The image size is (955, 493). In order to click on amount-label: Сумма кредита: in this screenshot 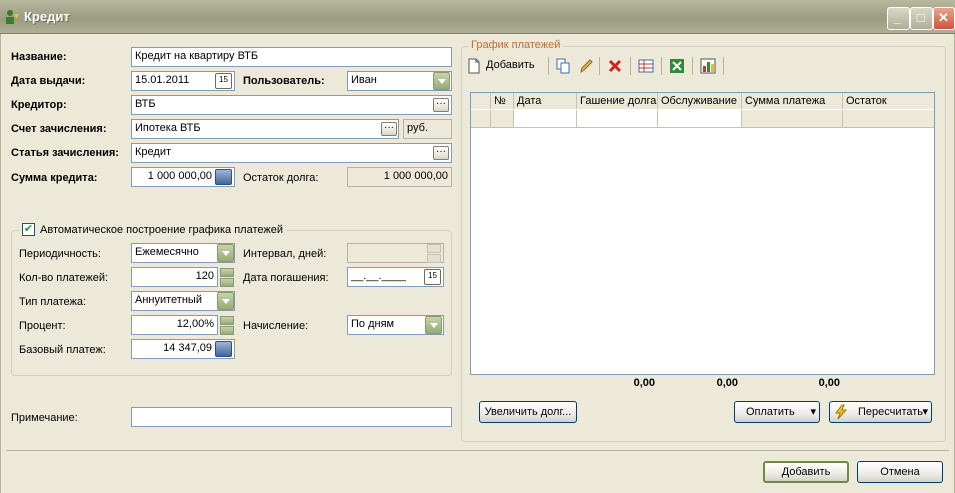, I will do `click(54, 178)`.